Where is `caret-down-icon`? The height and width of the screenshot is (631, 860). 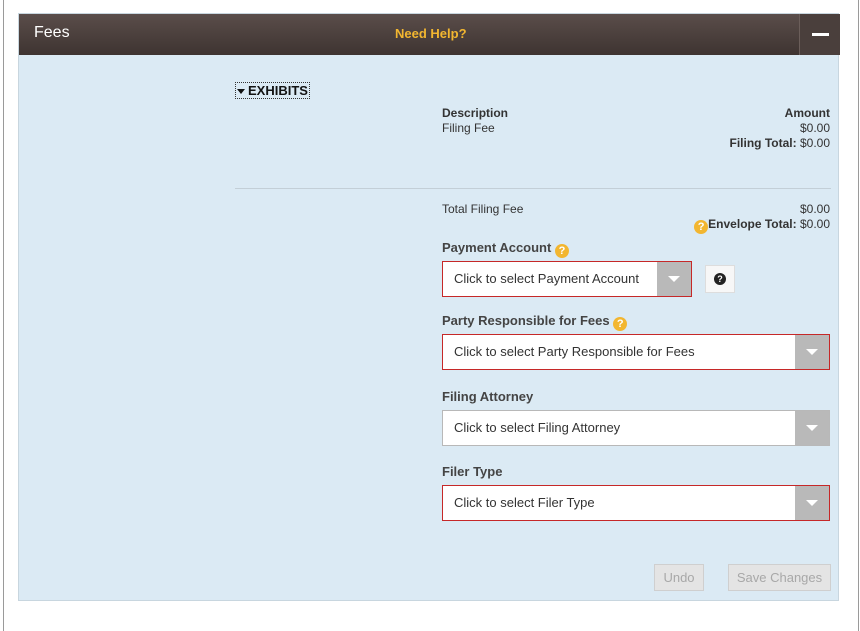 caret-down-icon is located at coordinates (241, 92).